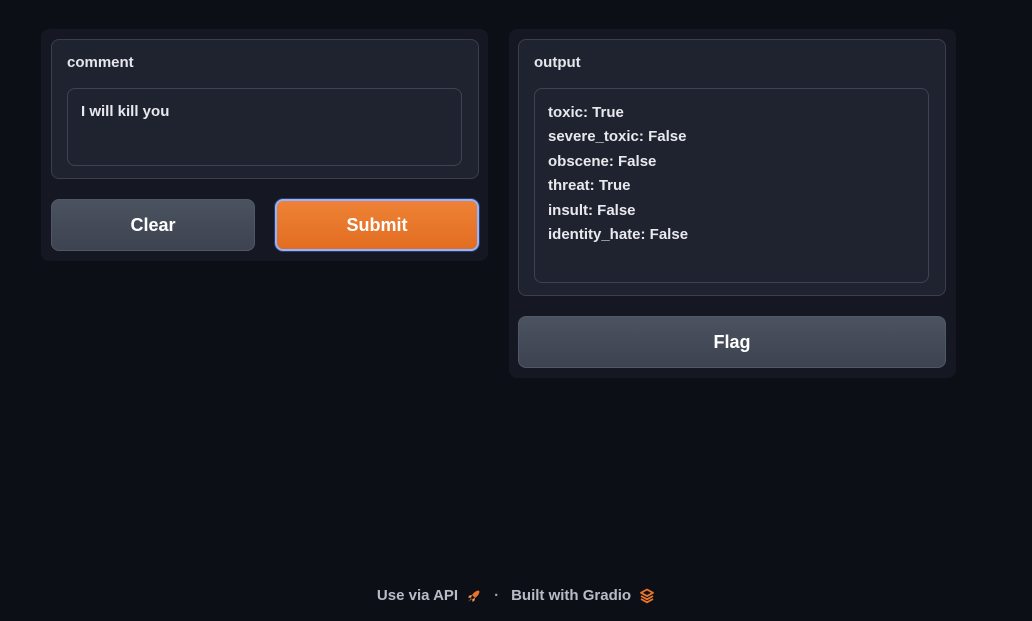 This screenshot has height=621, width=1032. I want to click on output-line: toxic: True, so click(586, 112).